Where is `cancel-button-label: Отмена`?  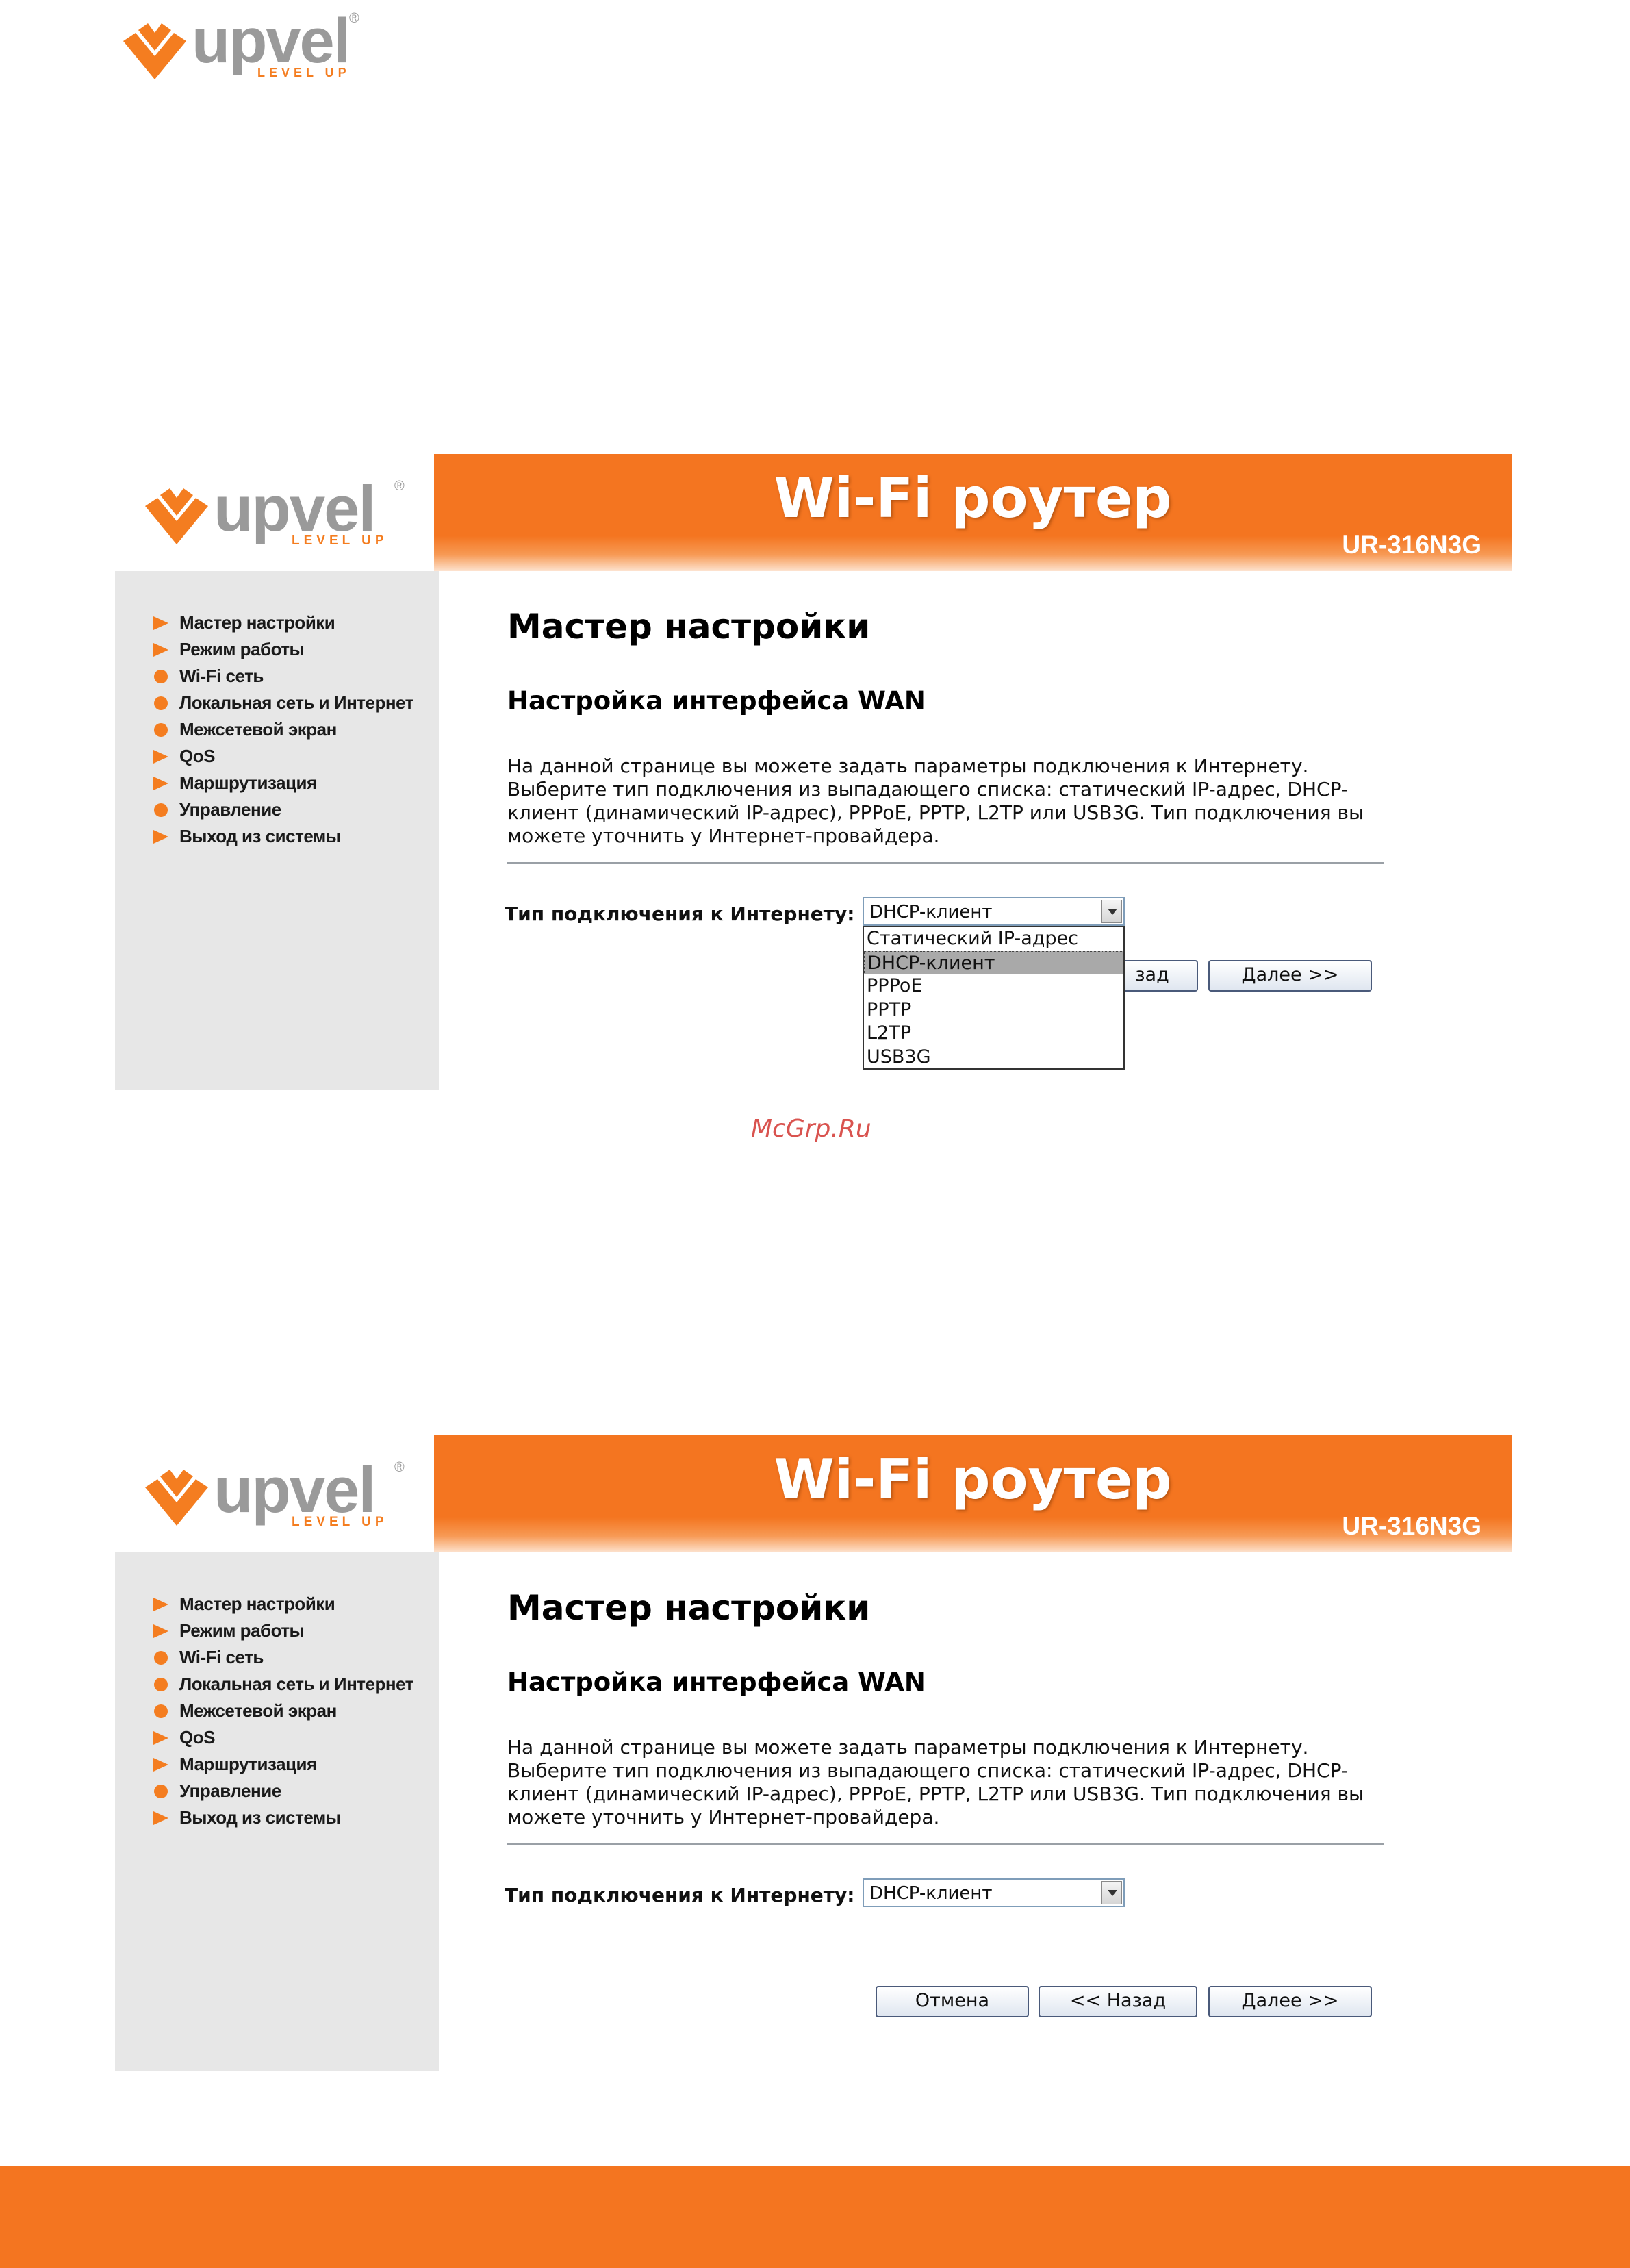 cancel-button-label: Отмена is located at coordinates (952, 2000).